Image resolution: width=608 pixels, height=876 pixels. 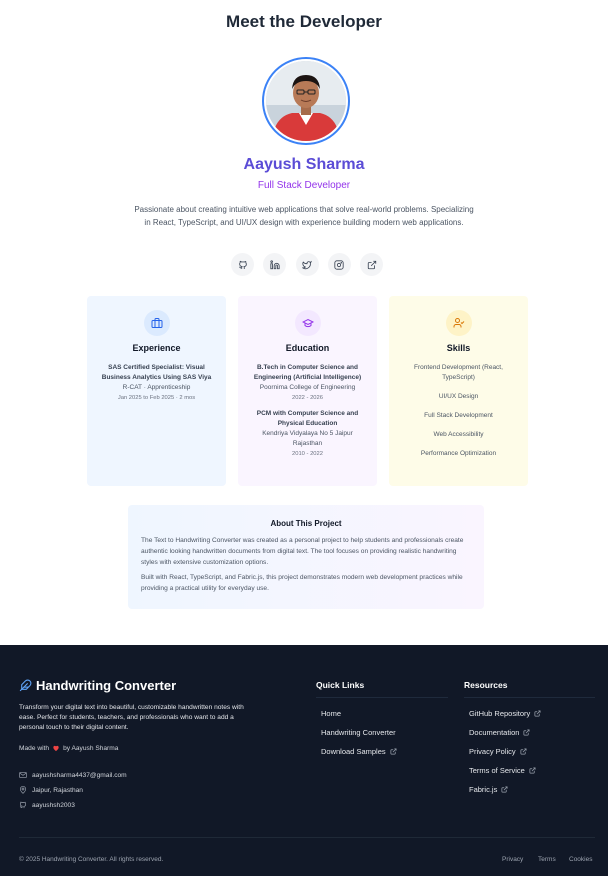 What do you see at coordinates (304, 185) in the screenshot?
I see `developer-role: Full Stack Developer` at bounding box center [304, 185].